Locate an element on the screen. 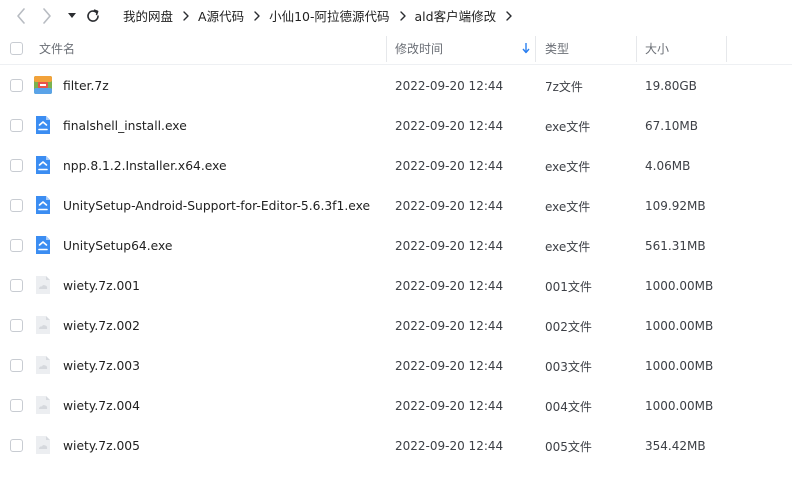  file-name: finalshell_install.exe is located at coordinates (125, 126).